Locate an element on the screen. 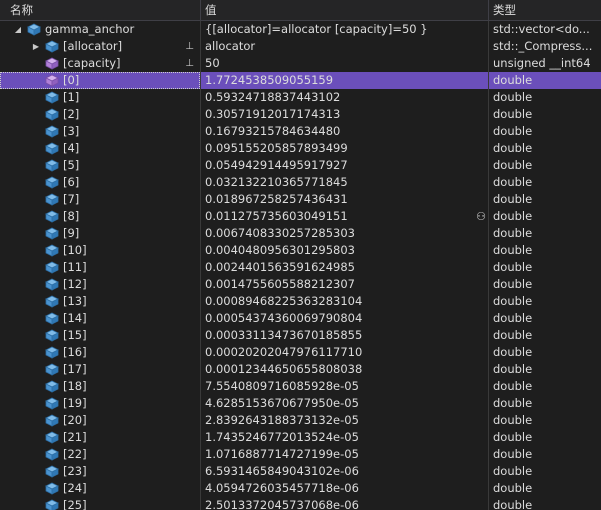 The image size is (601, 510). element-row: [1] 0.59324718837443102 double is located at coordinates (300, 97).